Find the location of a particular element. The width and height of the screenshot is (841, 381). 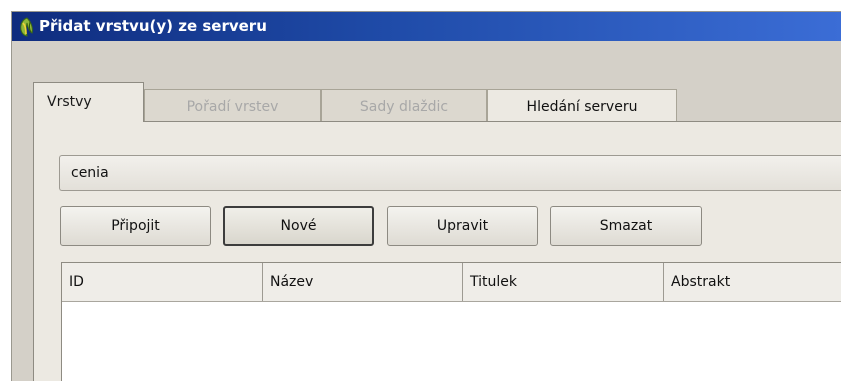

tab-server-search: Hledání serveru is located at coordinates (582, 106).